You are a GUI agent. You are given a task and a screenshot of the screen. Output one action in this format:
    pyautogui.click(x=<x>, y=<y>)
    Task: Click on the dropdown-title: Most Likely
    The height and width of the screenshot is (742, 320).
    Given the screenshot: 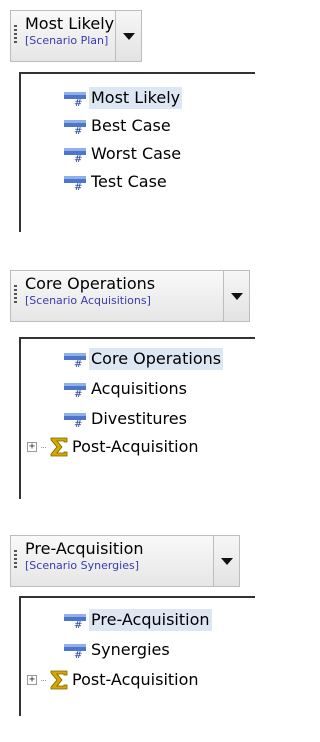 What is the action you would take?
    pyautogui.click(x=70, y=23)
    